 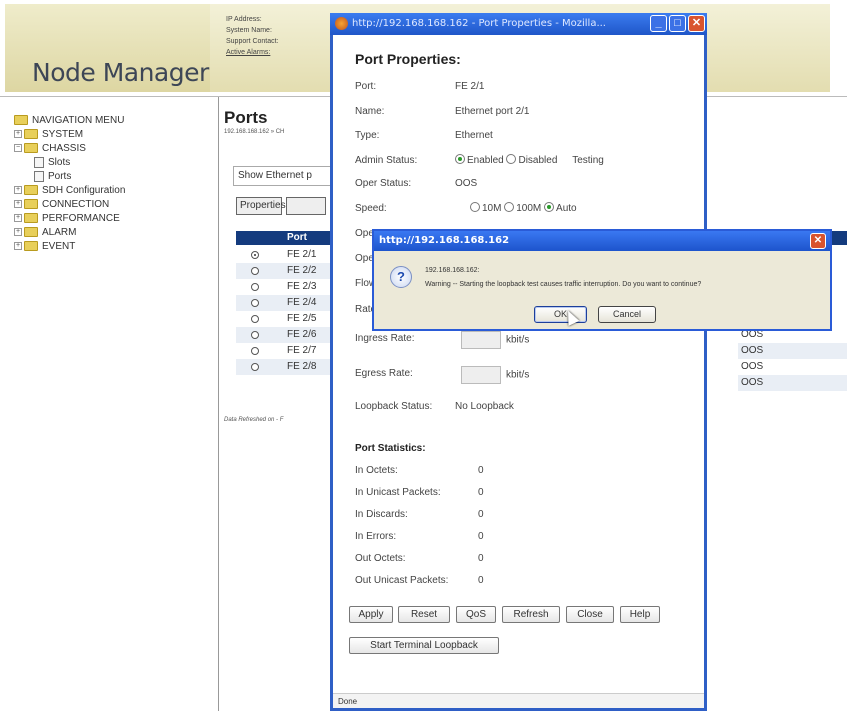 I want to click on unit-label: kbit/s, so click(x=518, y=340).